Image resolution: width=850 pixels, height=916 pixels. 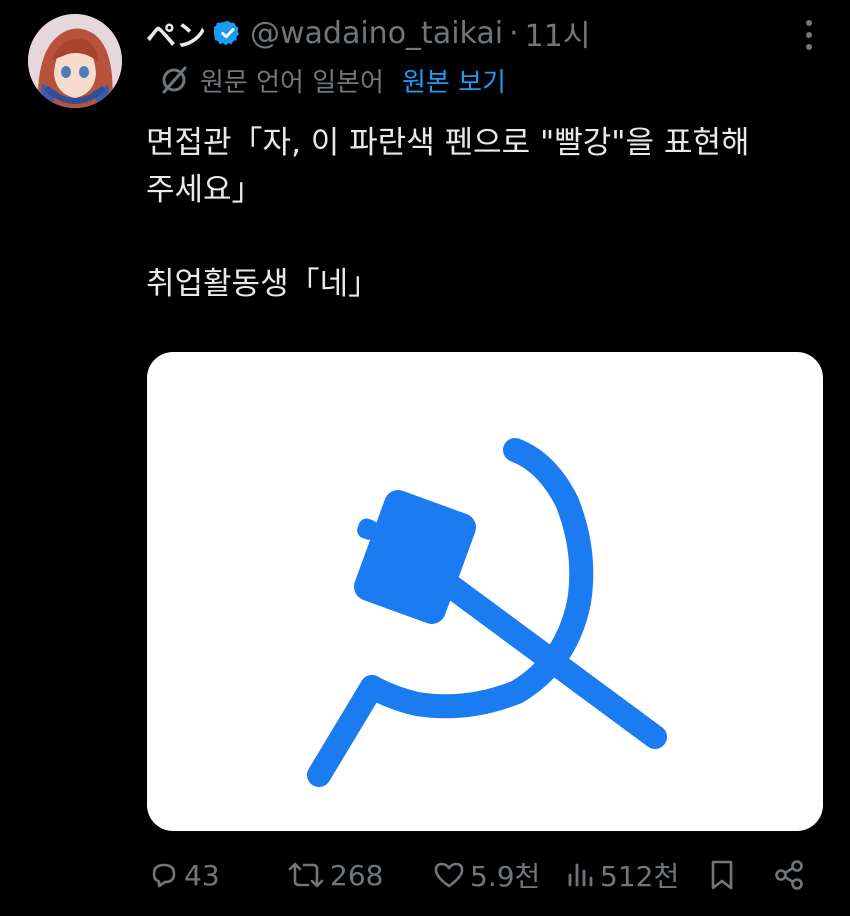 What do you see at coordinates (345, 731) in the screenshot?
I see `sickle-handle` at bounding box center [345, 731].